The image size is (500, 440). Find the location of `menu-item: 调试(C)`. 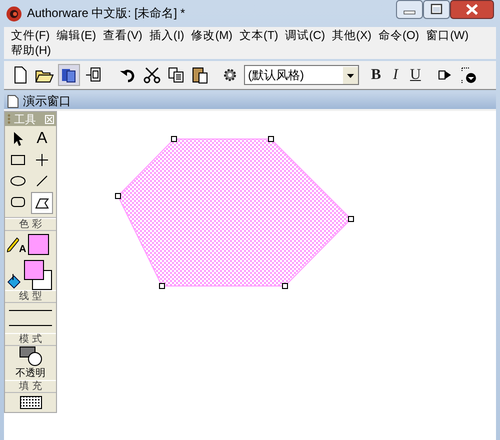

menu-item: 调试(C) is located at coordinates (305, 36).